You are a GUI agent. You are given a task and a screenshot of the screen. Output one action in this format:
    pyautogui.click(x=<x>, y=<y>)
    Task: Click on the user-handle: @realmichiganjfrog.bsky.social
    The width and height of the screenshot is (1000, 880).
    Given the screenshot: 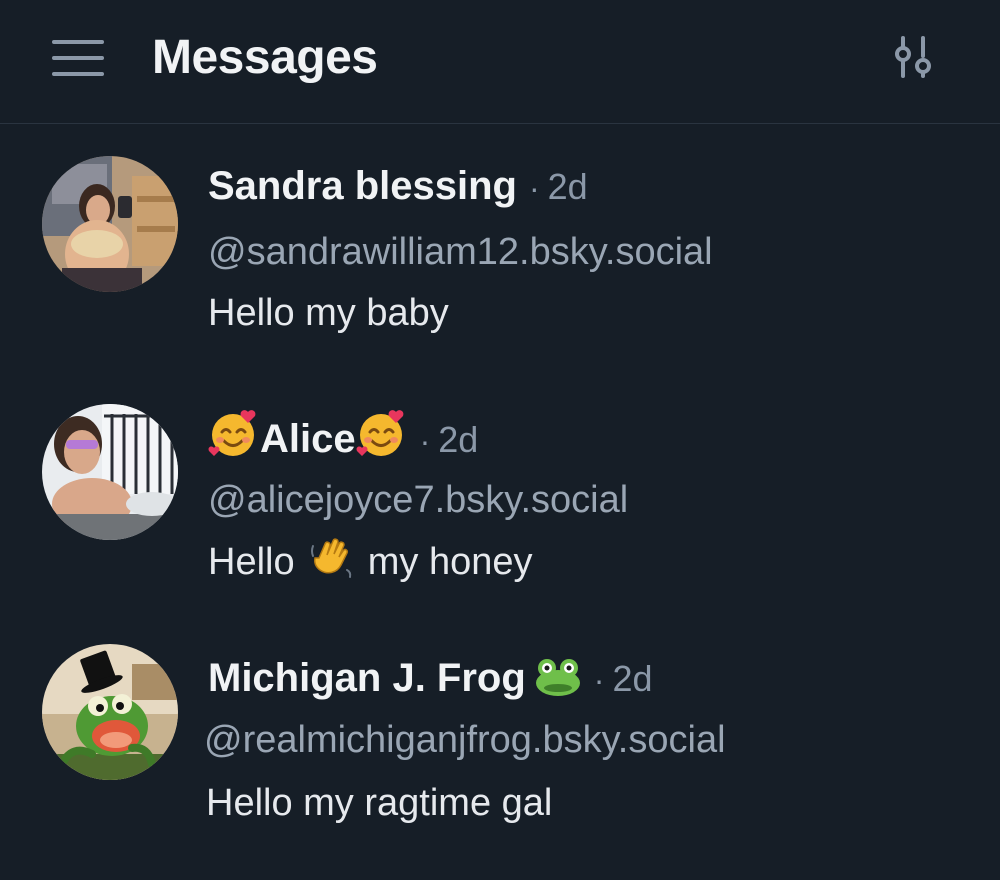 What is the action you would take?
    pyautogui.click(x=465, y=740)
    